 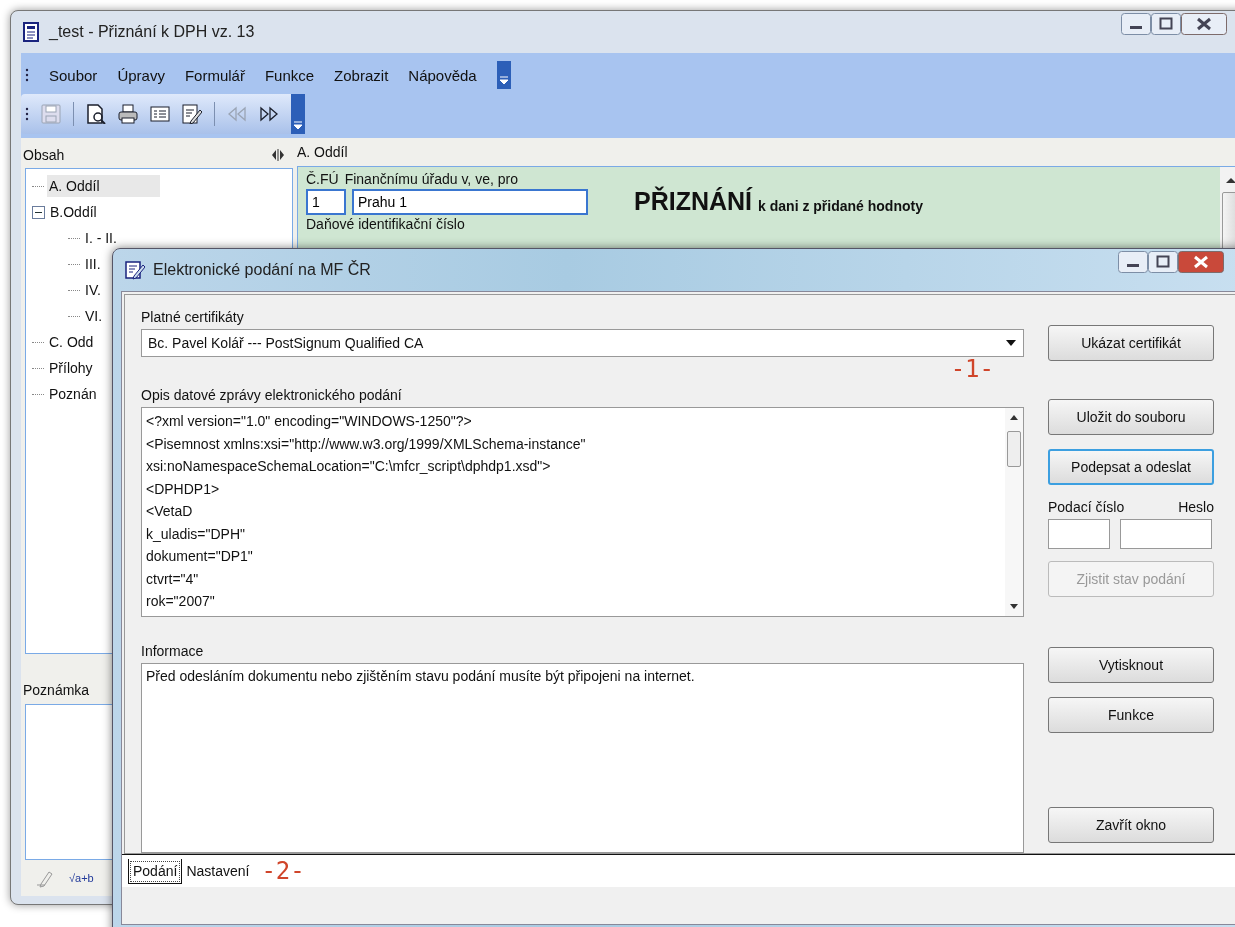 What do you see at coordinates (94, 316) in the screenshot?
I see `tree-item: VI.` at bounding box center [94, 316].